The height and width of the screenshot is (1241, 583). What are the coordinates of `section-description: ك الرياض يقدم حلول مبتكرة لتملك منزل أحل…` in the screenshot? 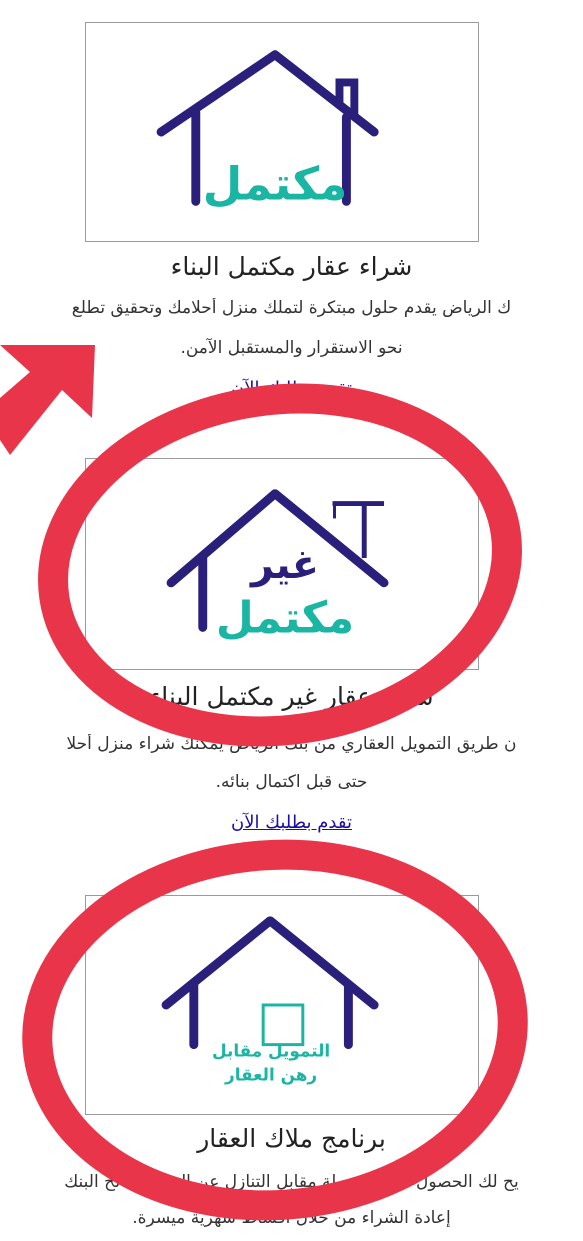 It's located at (291, 308).